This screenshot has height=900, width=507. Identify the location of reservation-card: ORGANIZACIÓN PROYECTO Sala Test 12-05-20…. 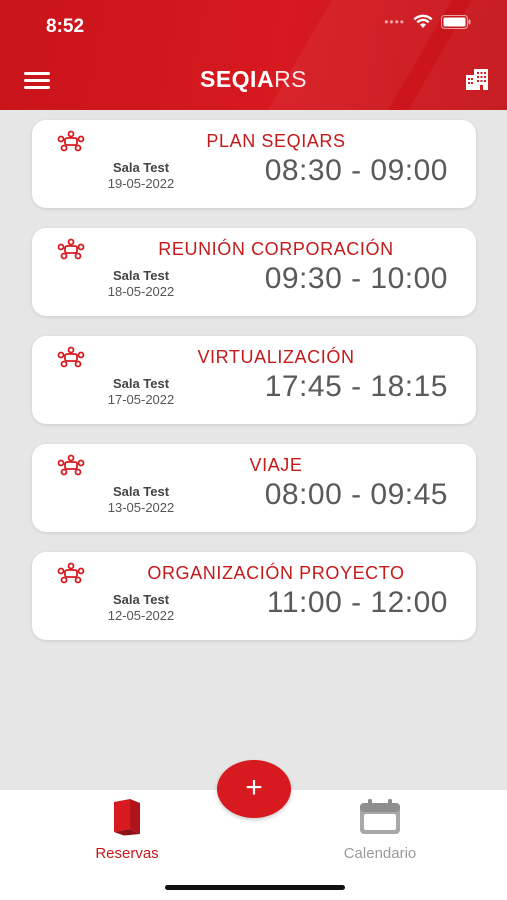
(254, 596).